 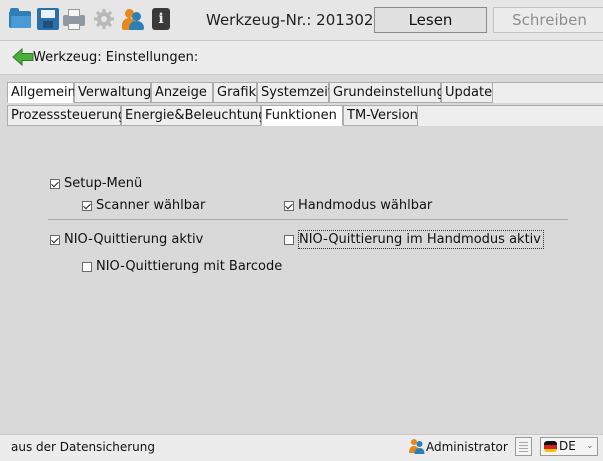 What do you see at coordinates (299, 20) in the screenshot?
I see `tool-number: Werkzeug-Nr.: 20130217` at bounding box center [299, 20].